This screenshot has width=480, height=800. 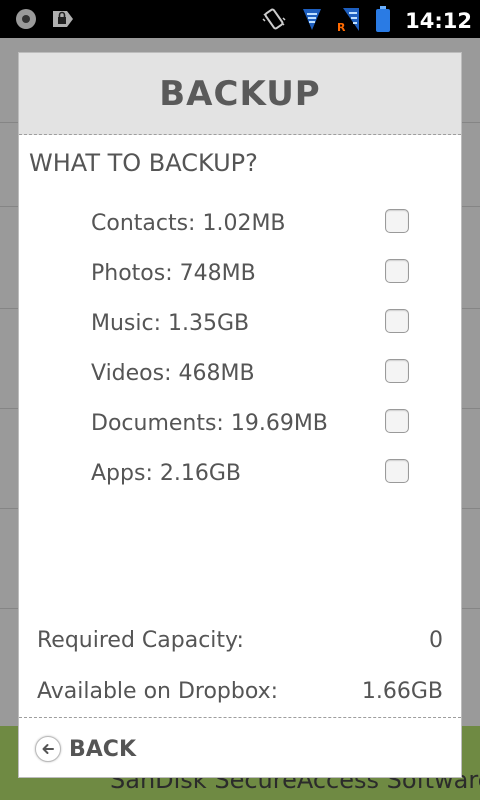 I want to click on lock-icon, so click(x=63, y=21).